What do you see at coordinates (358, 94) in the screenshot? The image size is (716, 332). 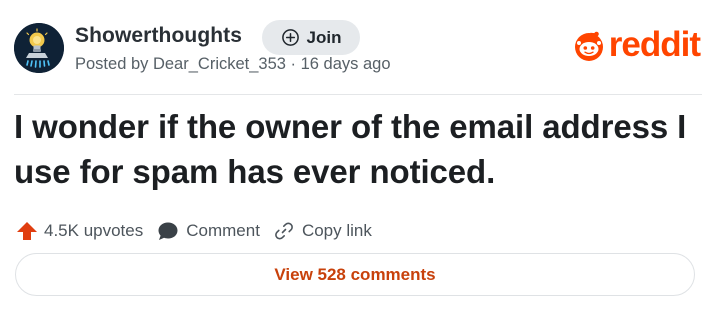 I see `header-divider` at bounding box center [358, 94].